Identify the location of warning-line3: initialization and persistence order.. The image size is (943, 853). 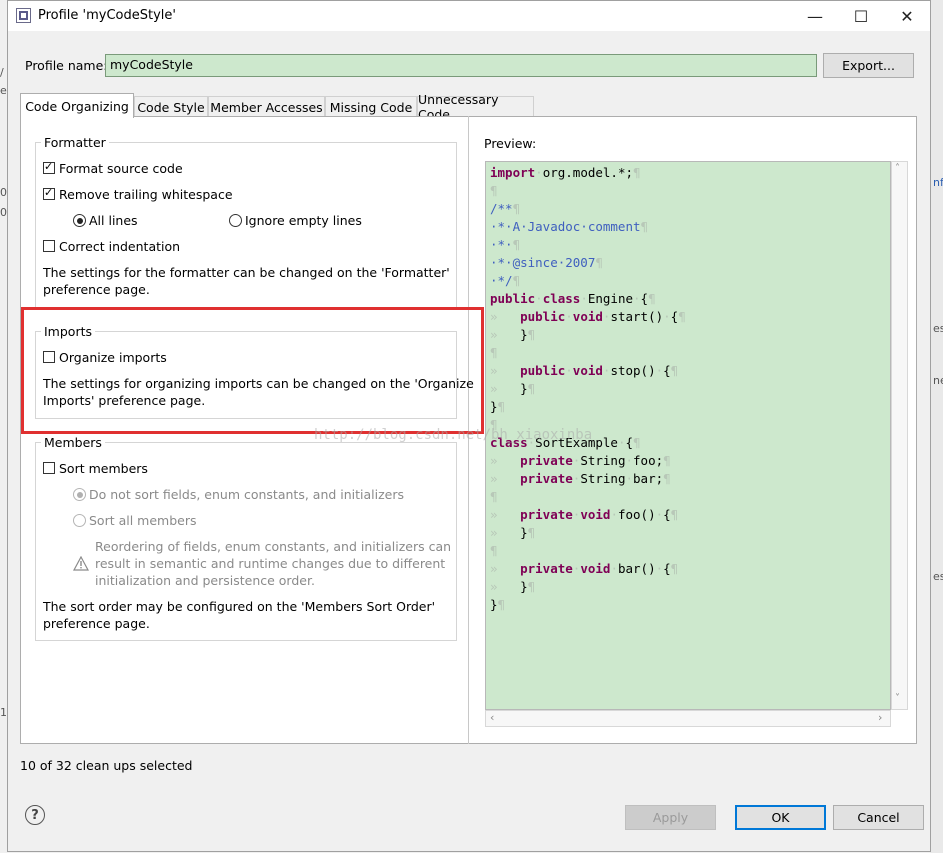
(205, 580).